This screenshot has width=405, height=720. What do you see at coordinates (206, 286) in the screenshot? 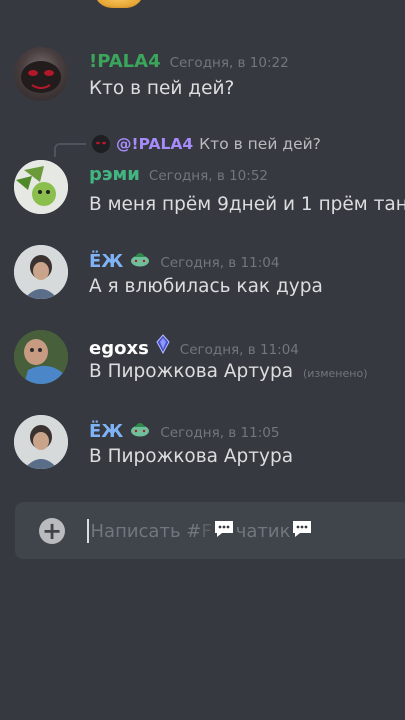
I see `message-text: А я влюбилась как дура` at bounding box center [206, 286].